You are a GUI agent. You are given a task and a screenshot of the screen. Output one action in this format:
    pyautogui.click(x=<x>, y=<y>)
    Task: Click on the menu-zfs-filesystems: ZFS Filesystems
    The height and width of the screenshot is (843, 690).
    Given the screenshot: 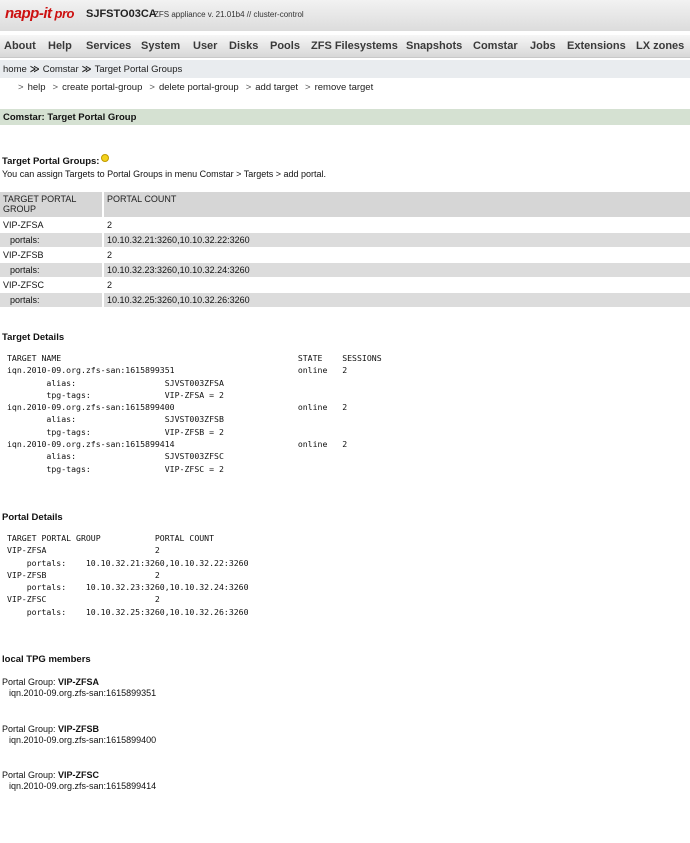 What is the action you would take?
    pyautogui.click(x=354, y=46)
    